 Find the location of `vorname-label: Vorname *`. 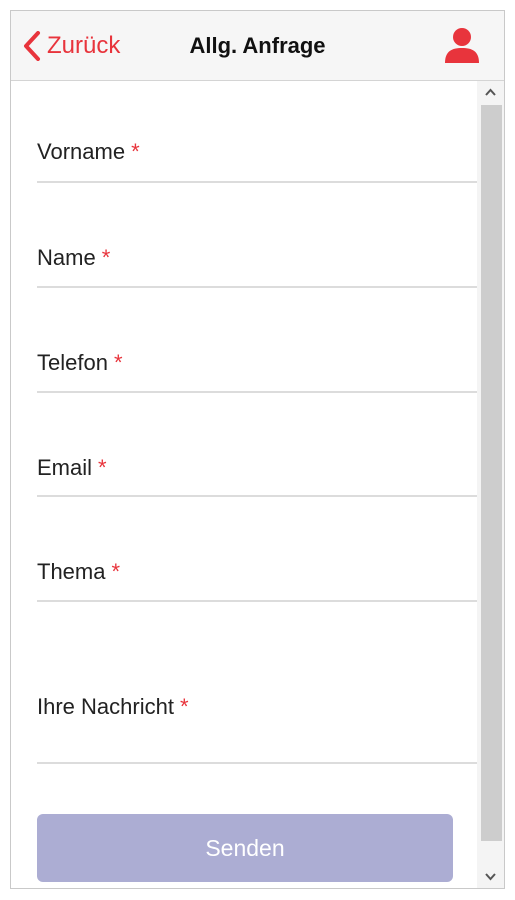

vorname-label: Vorname * is located at coordinates (88, 152).